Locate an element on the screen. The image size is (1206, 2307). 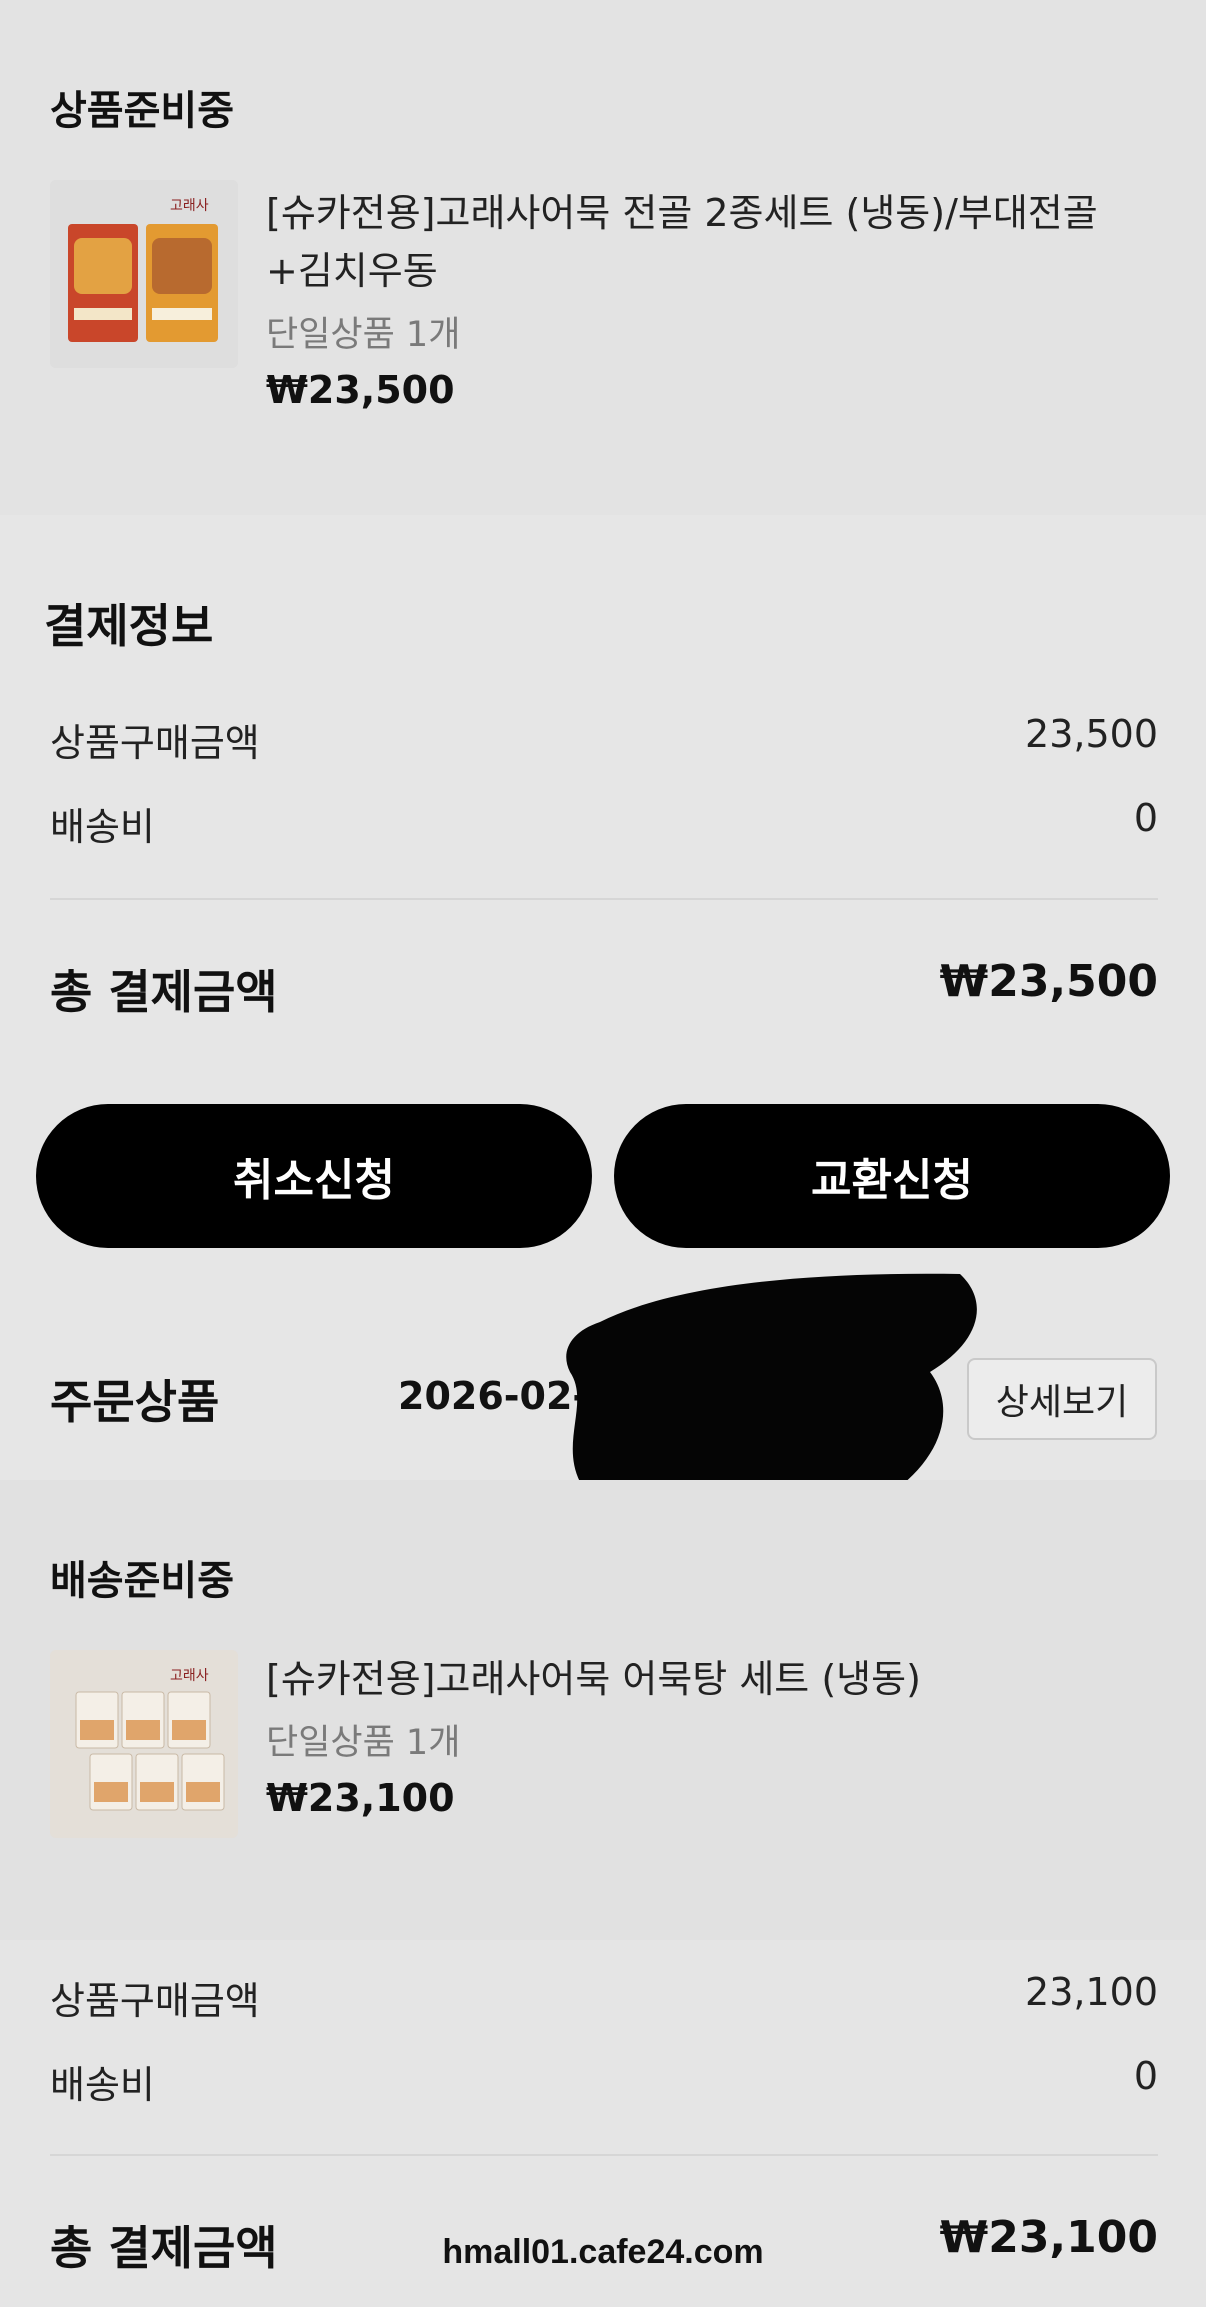
shipping-fee-label-2: 배송비 is located at coordinates (102, 2085).